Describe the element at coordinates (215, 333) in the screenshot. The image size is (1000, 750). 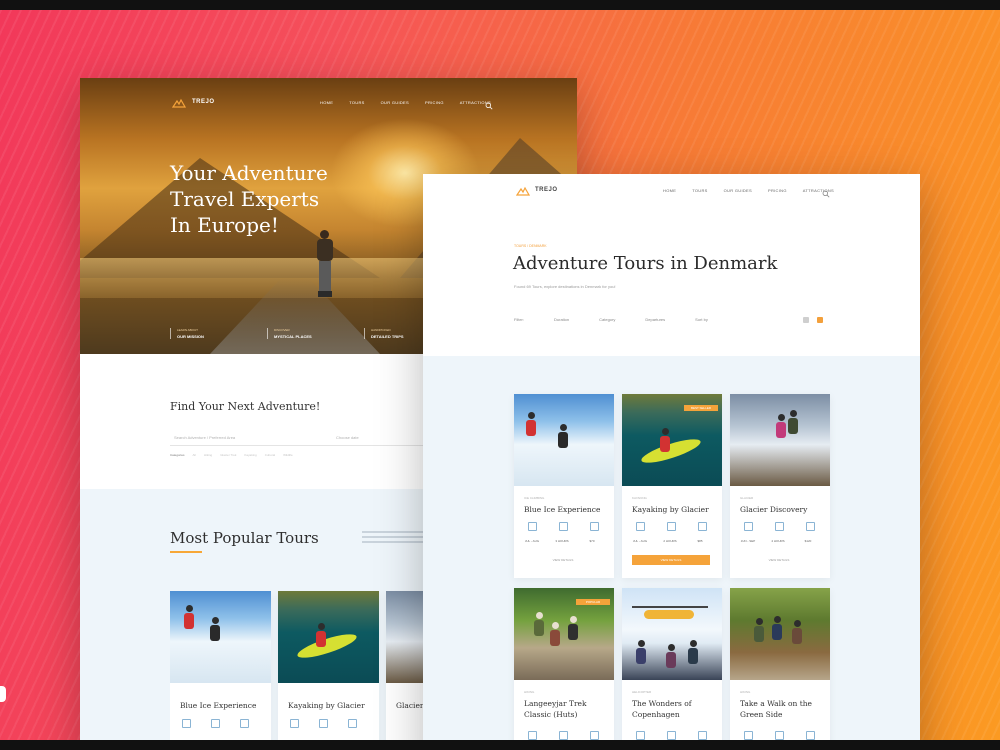
I see `hero-stat-item: LEARN ABOUT OUR MISSION` at that location.